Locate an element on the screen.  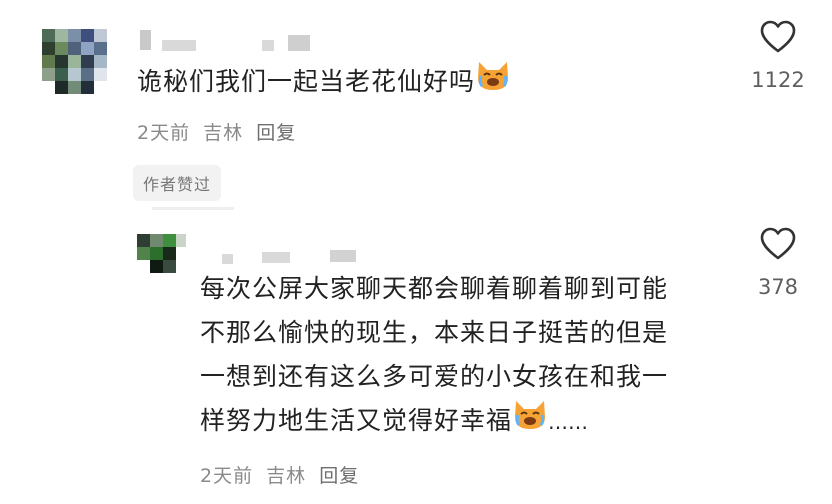
reply-time: 2天前 is located at coordinates (227, 476).